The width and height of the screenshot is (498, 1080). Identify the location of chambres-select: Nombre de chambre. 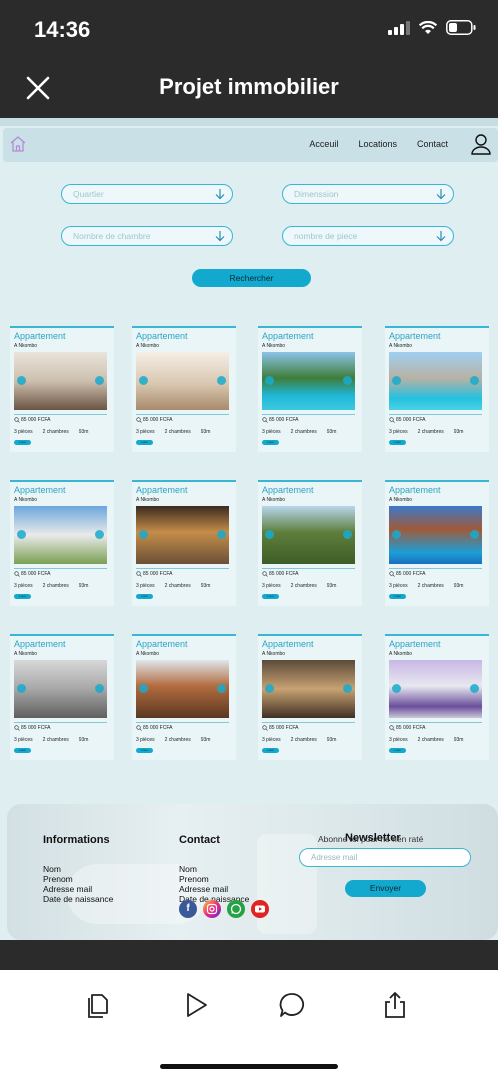
(147, 236).